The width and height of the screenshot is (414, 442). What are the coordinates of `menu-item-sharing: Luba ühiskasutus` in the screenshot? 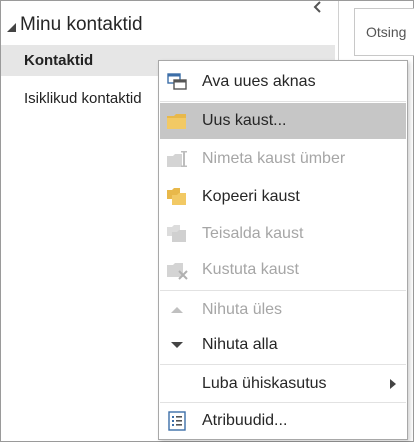 It's located at (283, 384).